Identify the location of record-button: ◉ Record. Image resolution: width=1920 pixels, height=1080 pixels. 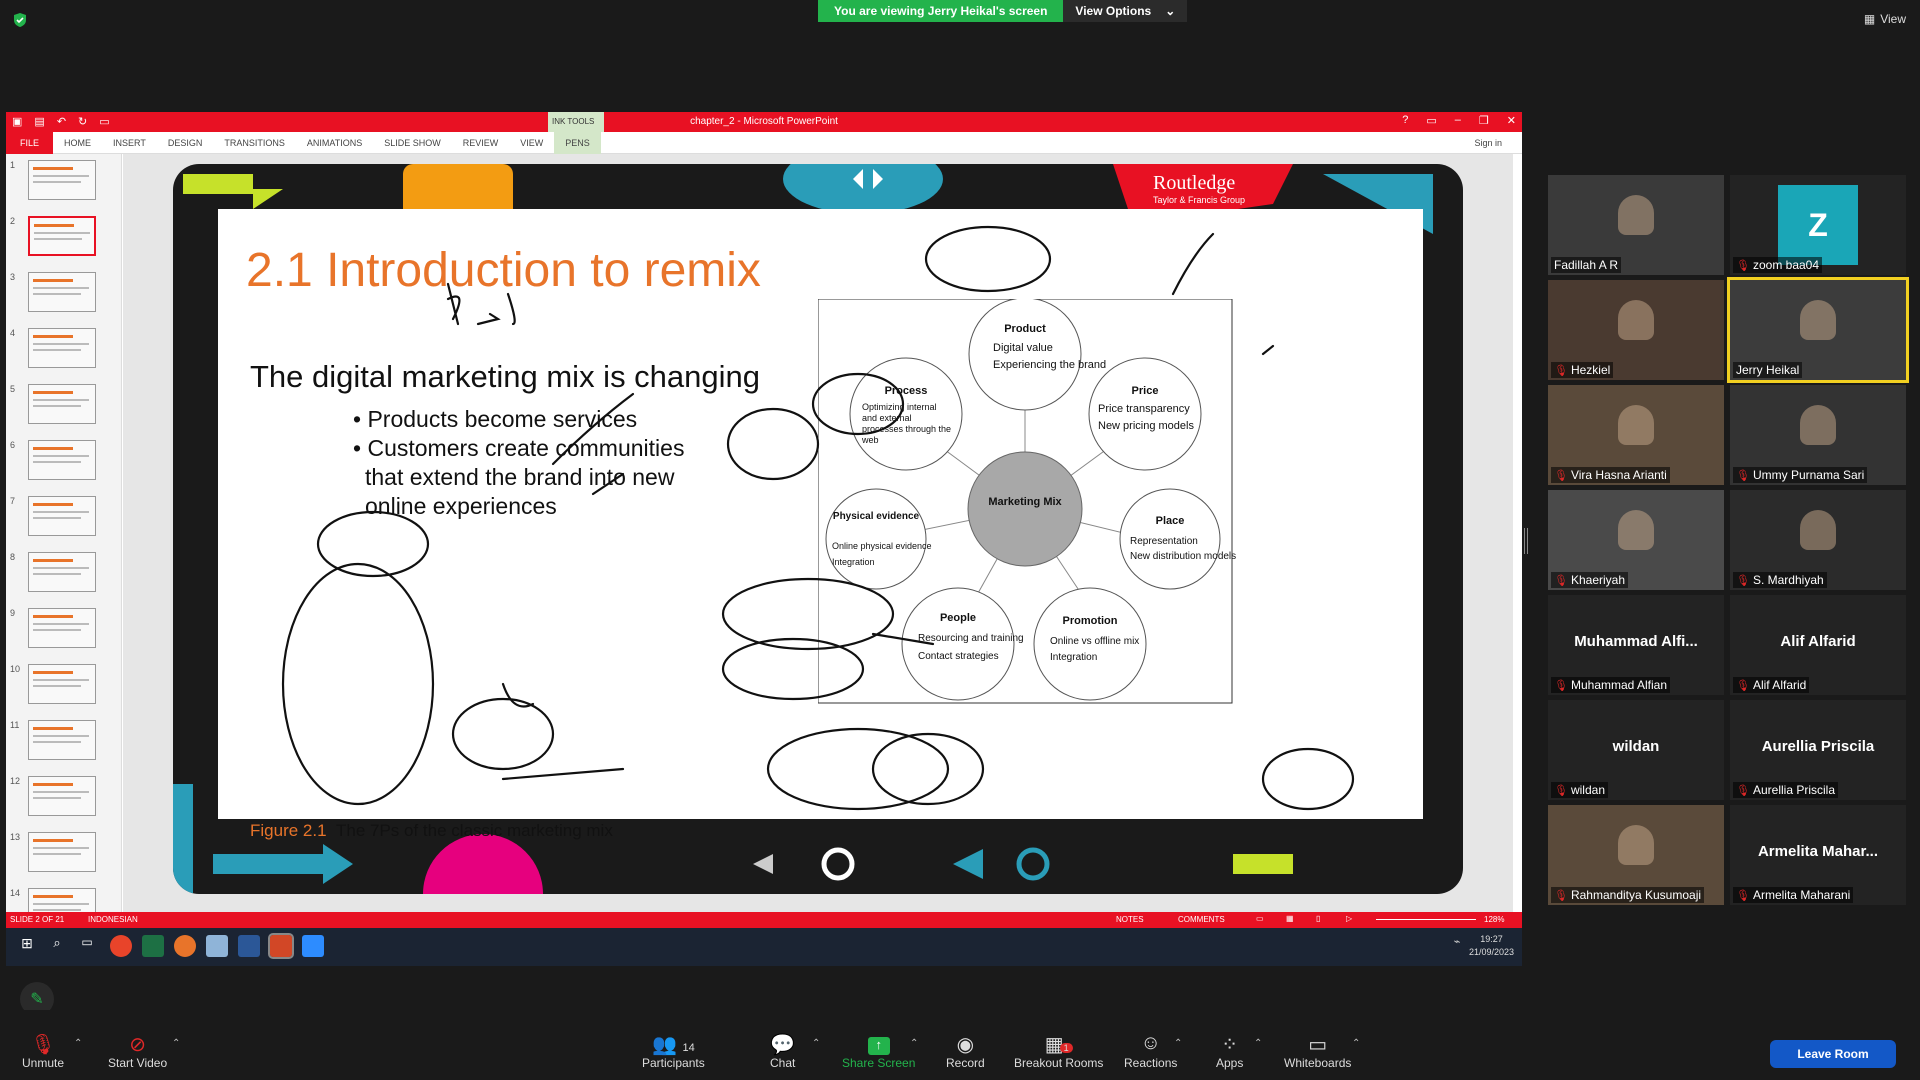
(965, 1051).